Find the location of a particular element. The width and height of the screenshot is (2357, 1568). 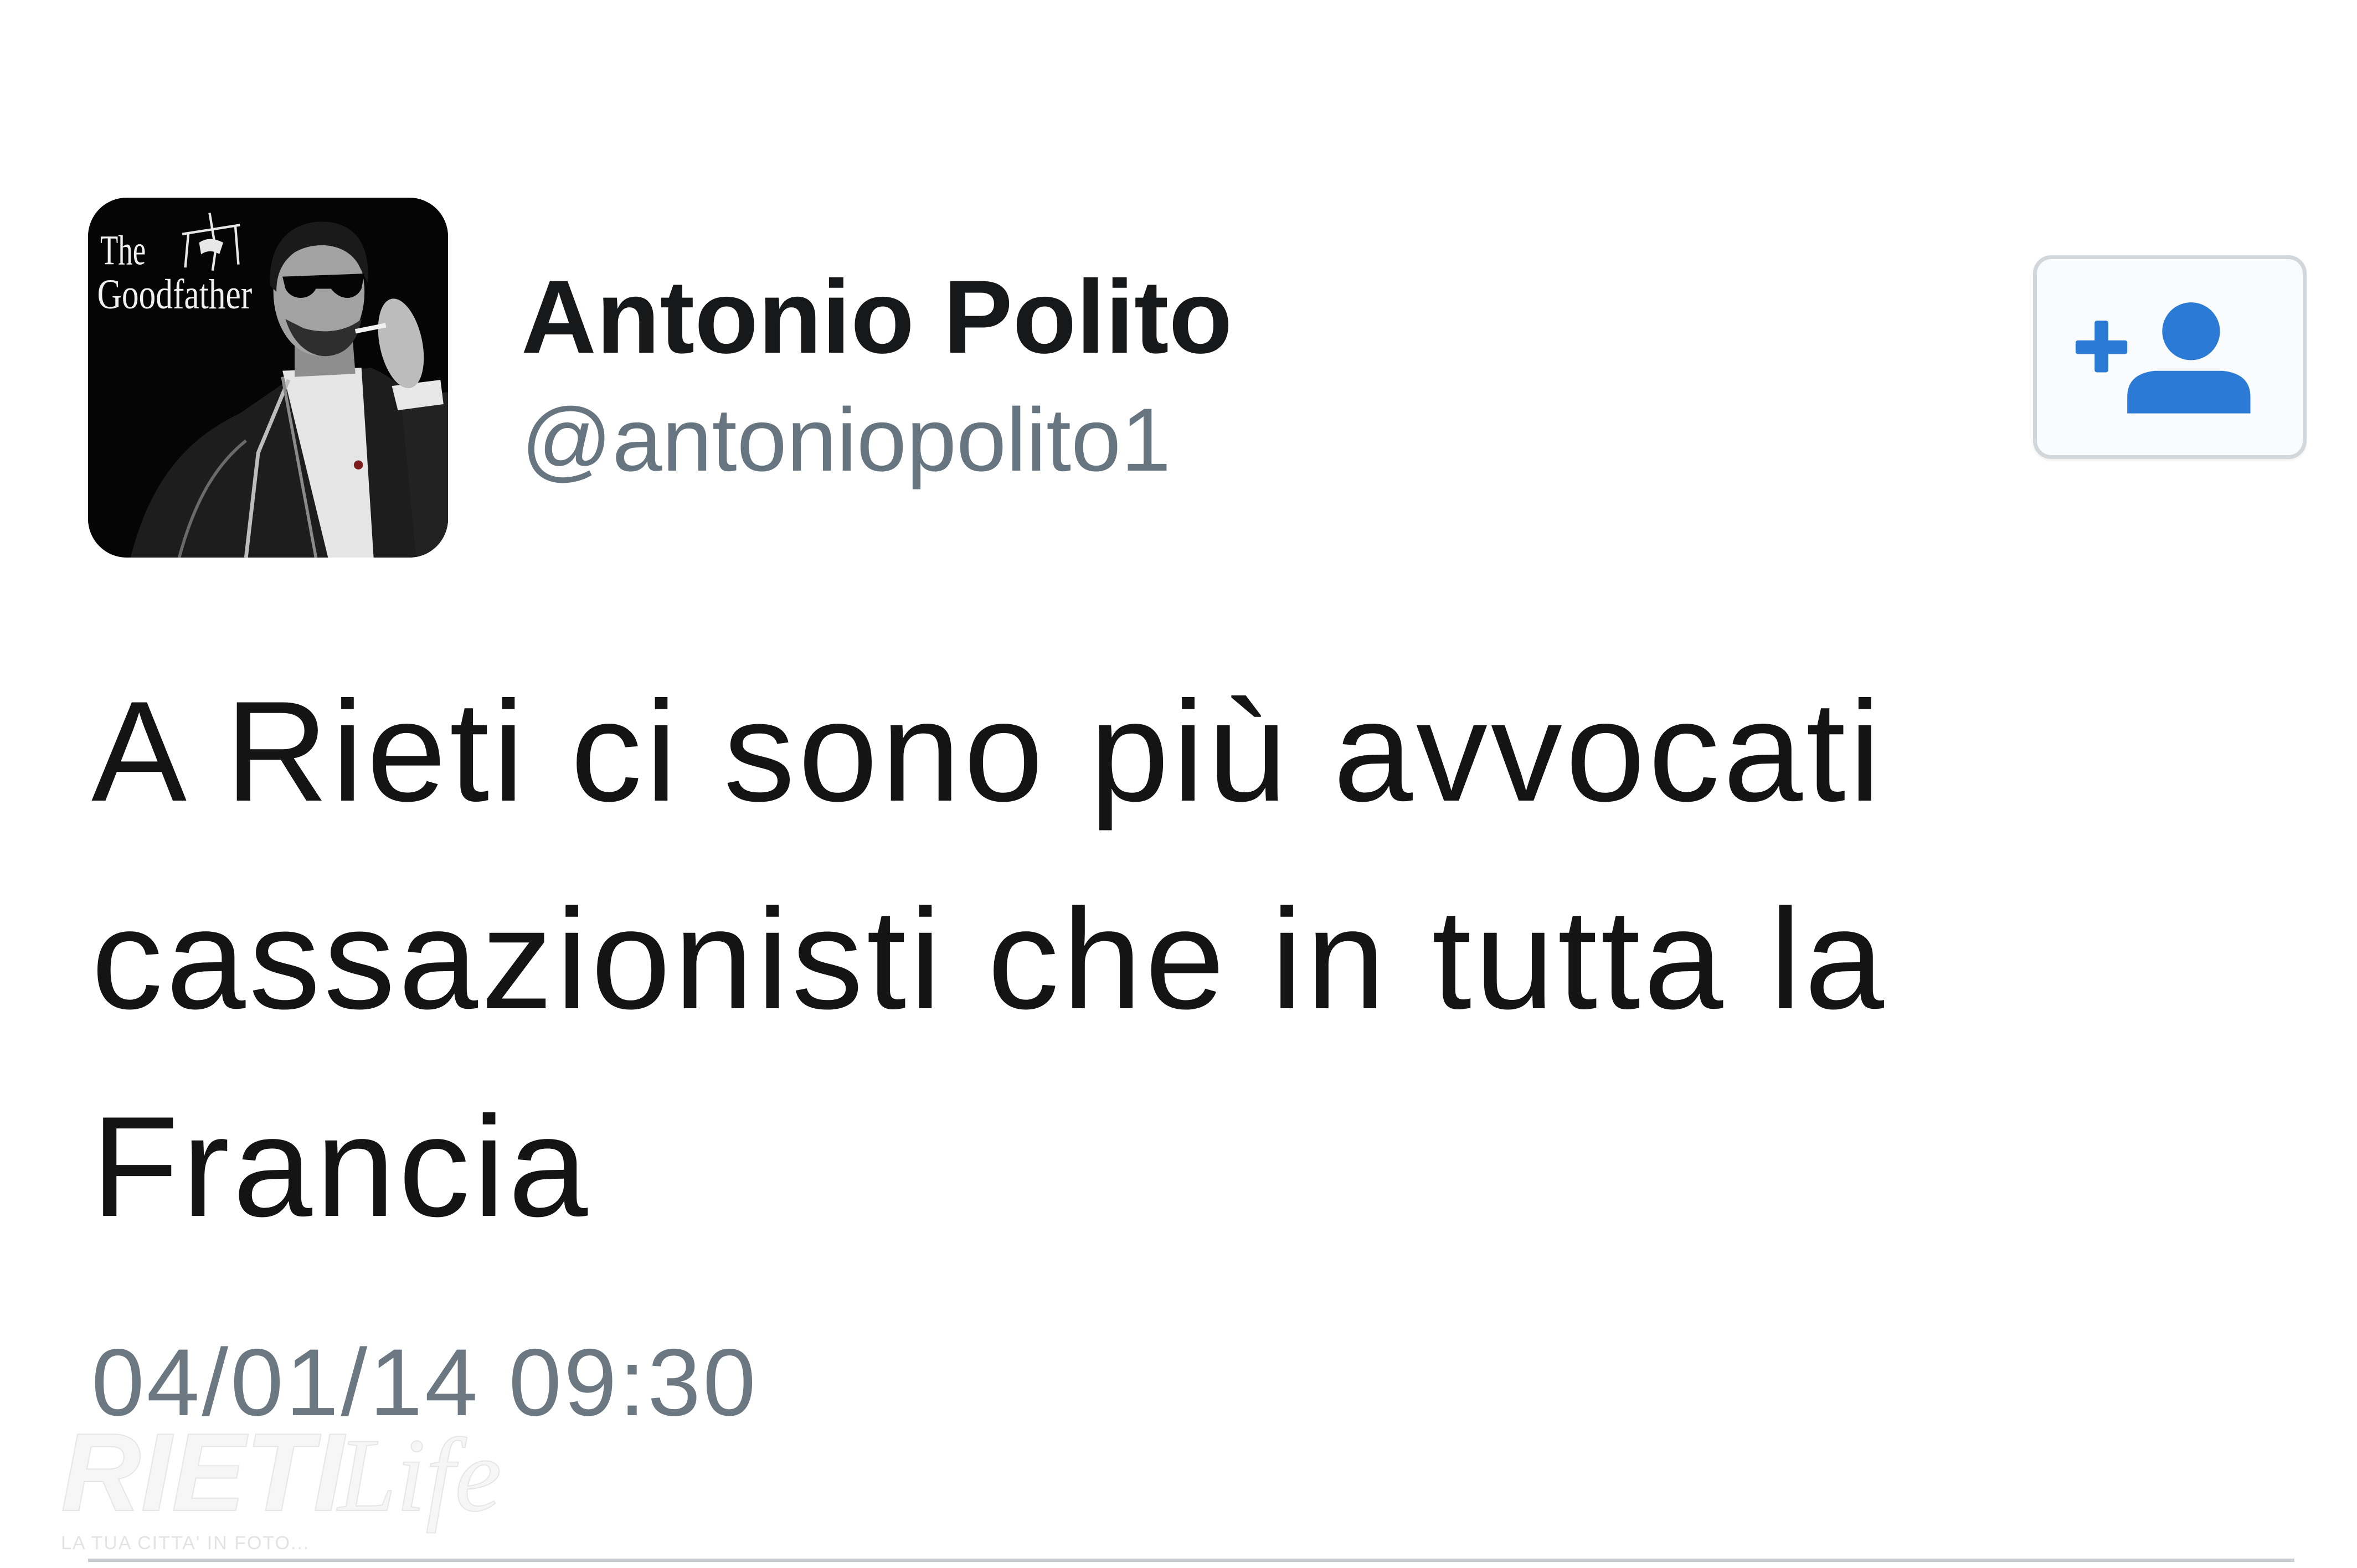

goodfather-avatar-icon: The Goodfather is located at coordinates (268, 378).